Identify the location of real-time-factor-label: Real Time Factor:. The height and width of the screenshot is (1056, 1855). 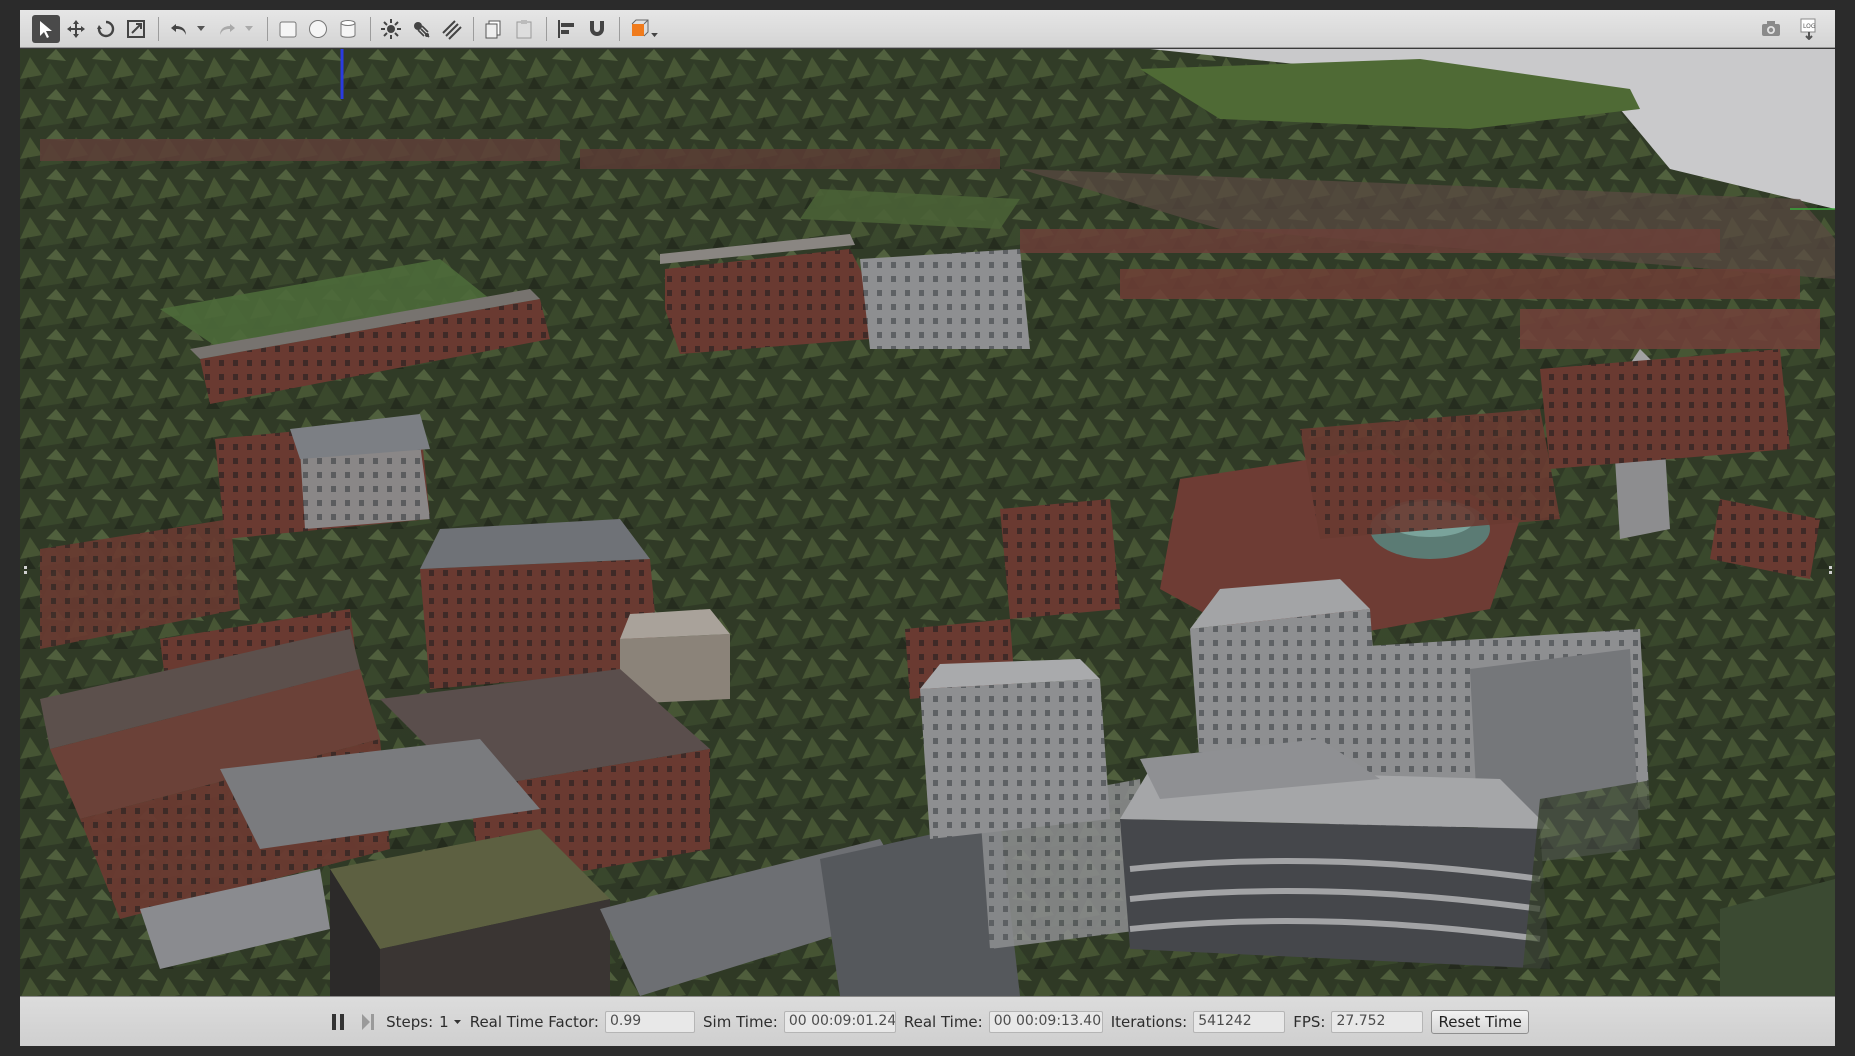
(534, 1021).